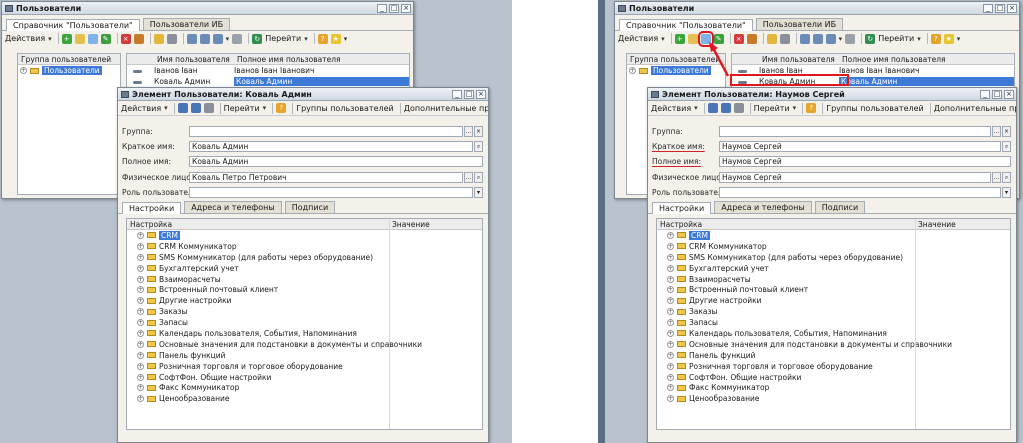 The height and width of the screenshot is (443, 1023). What do you see at coordinates (833, 311) in the screenshot?
I see `settings-row: + Заказы` at bounding box center [833, 311].